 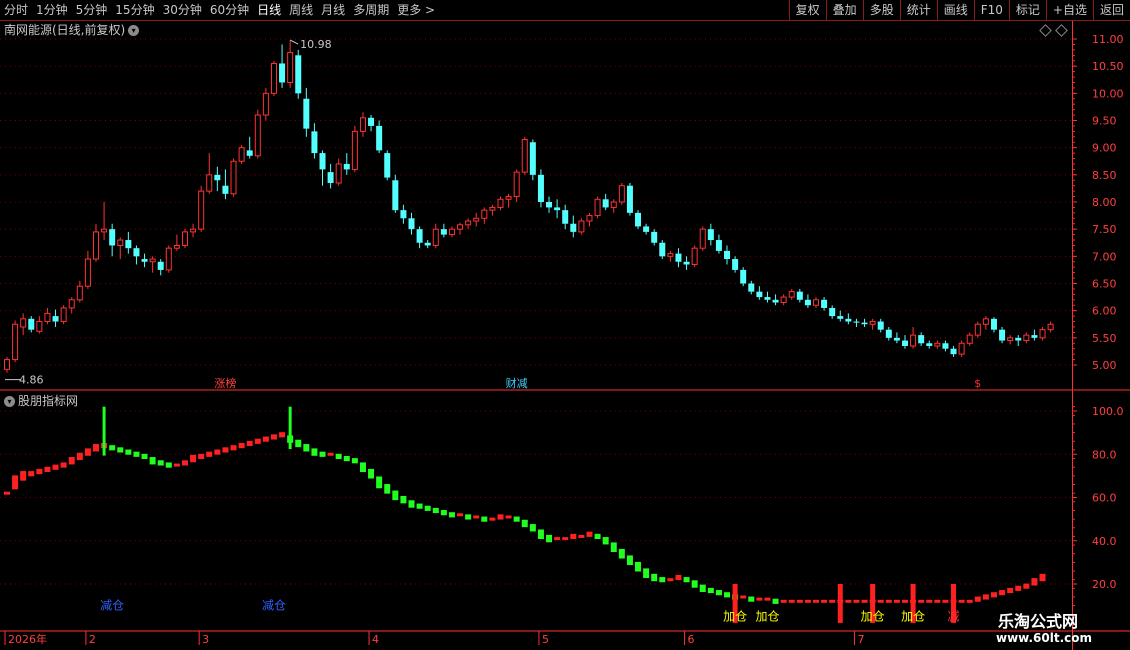 I want to click on main-tick-label: 8.50, so click(x=1104, y=175).